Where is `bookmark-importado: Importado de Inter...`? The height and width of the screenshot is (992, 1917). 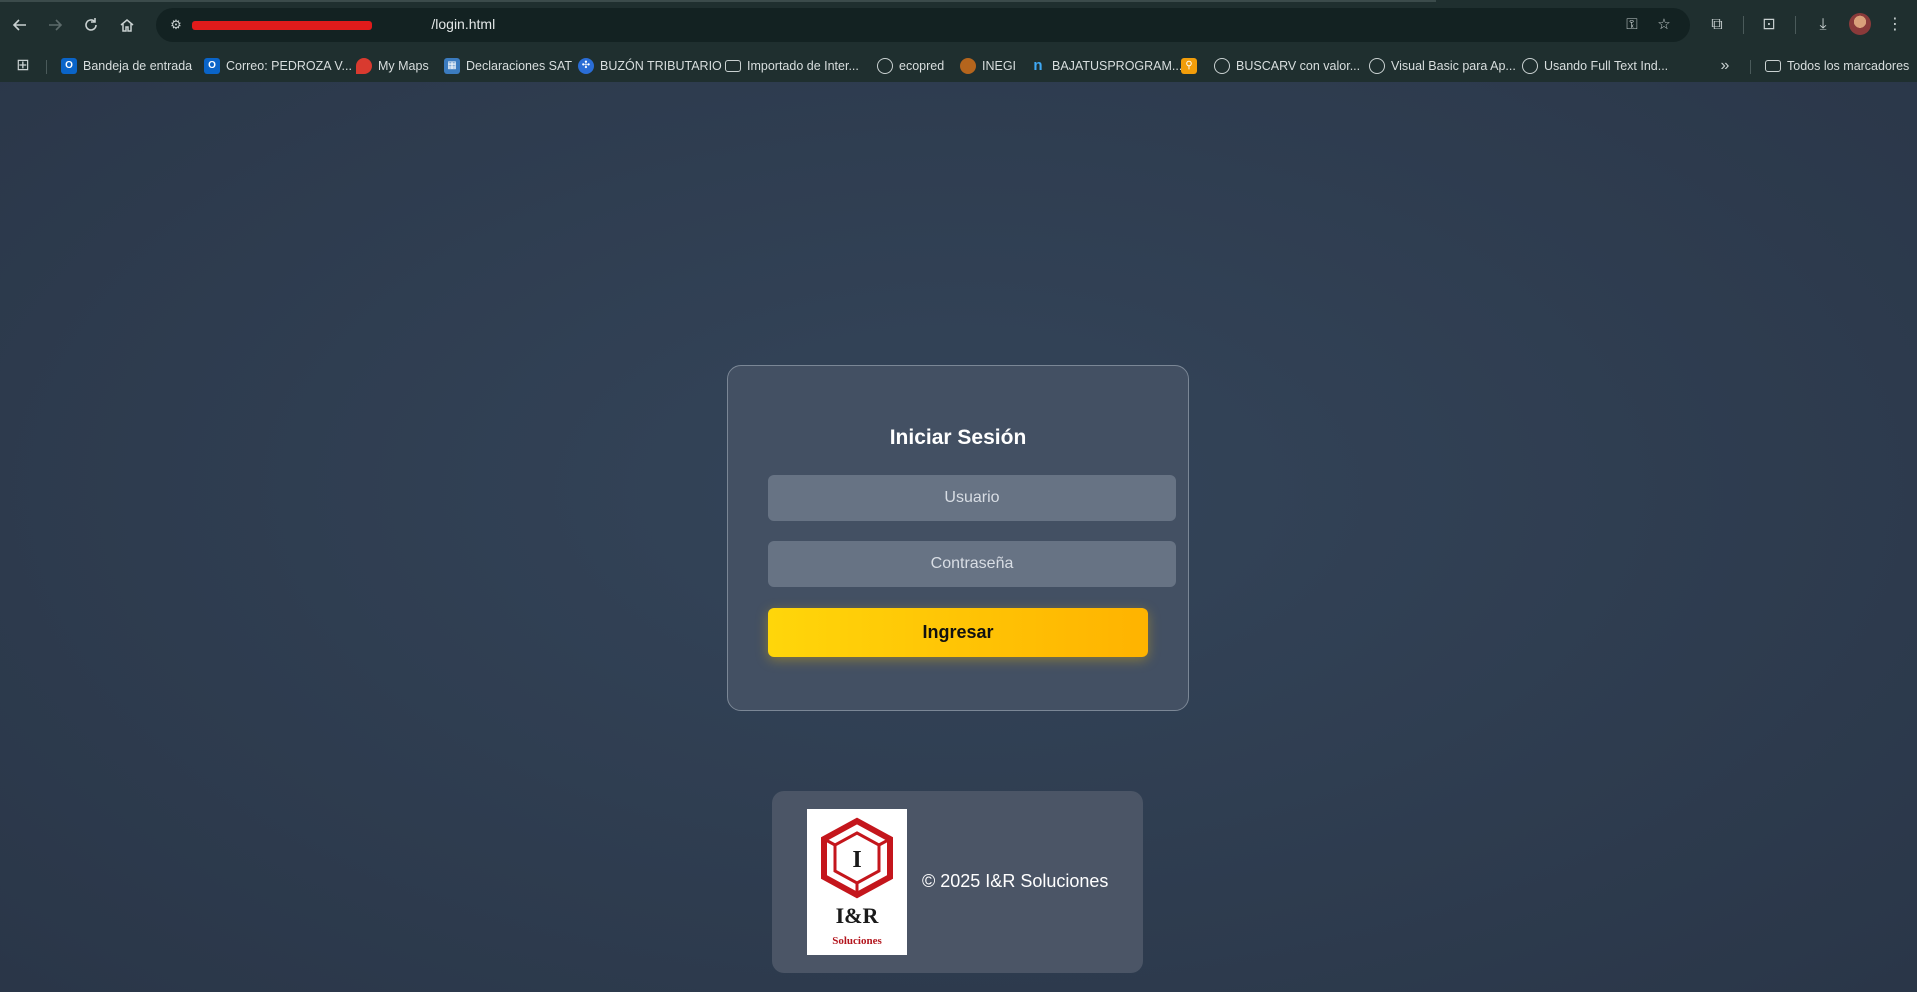 bookmark-importado: Importado de Inter... is located at coordinates (792, 66).